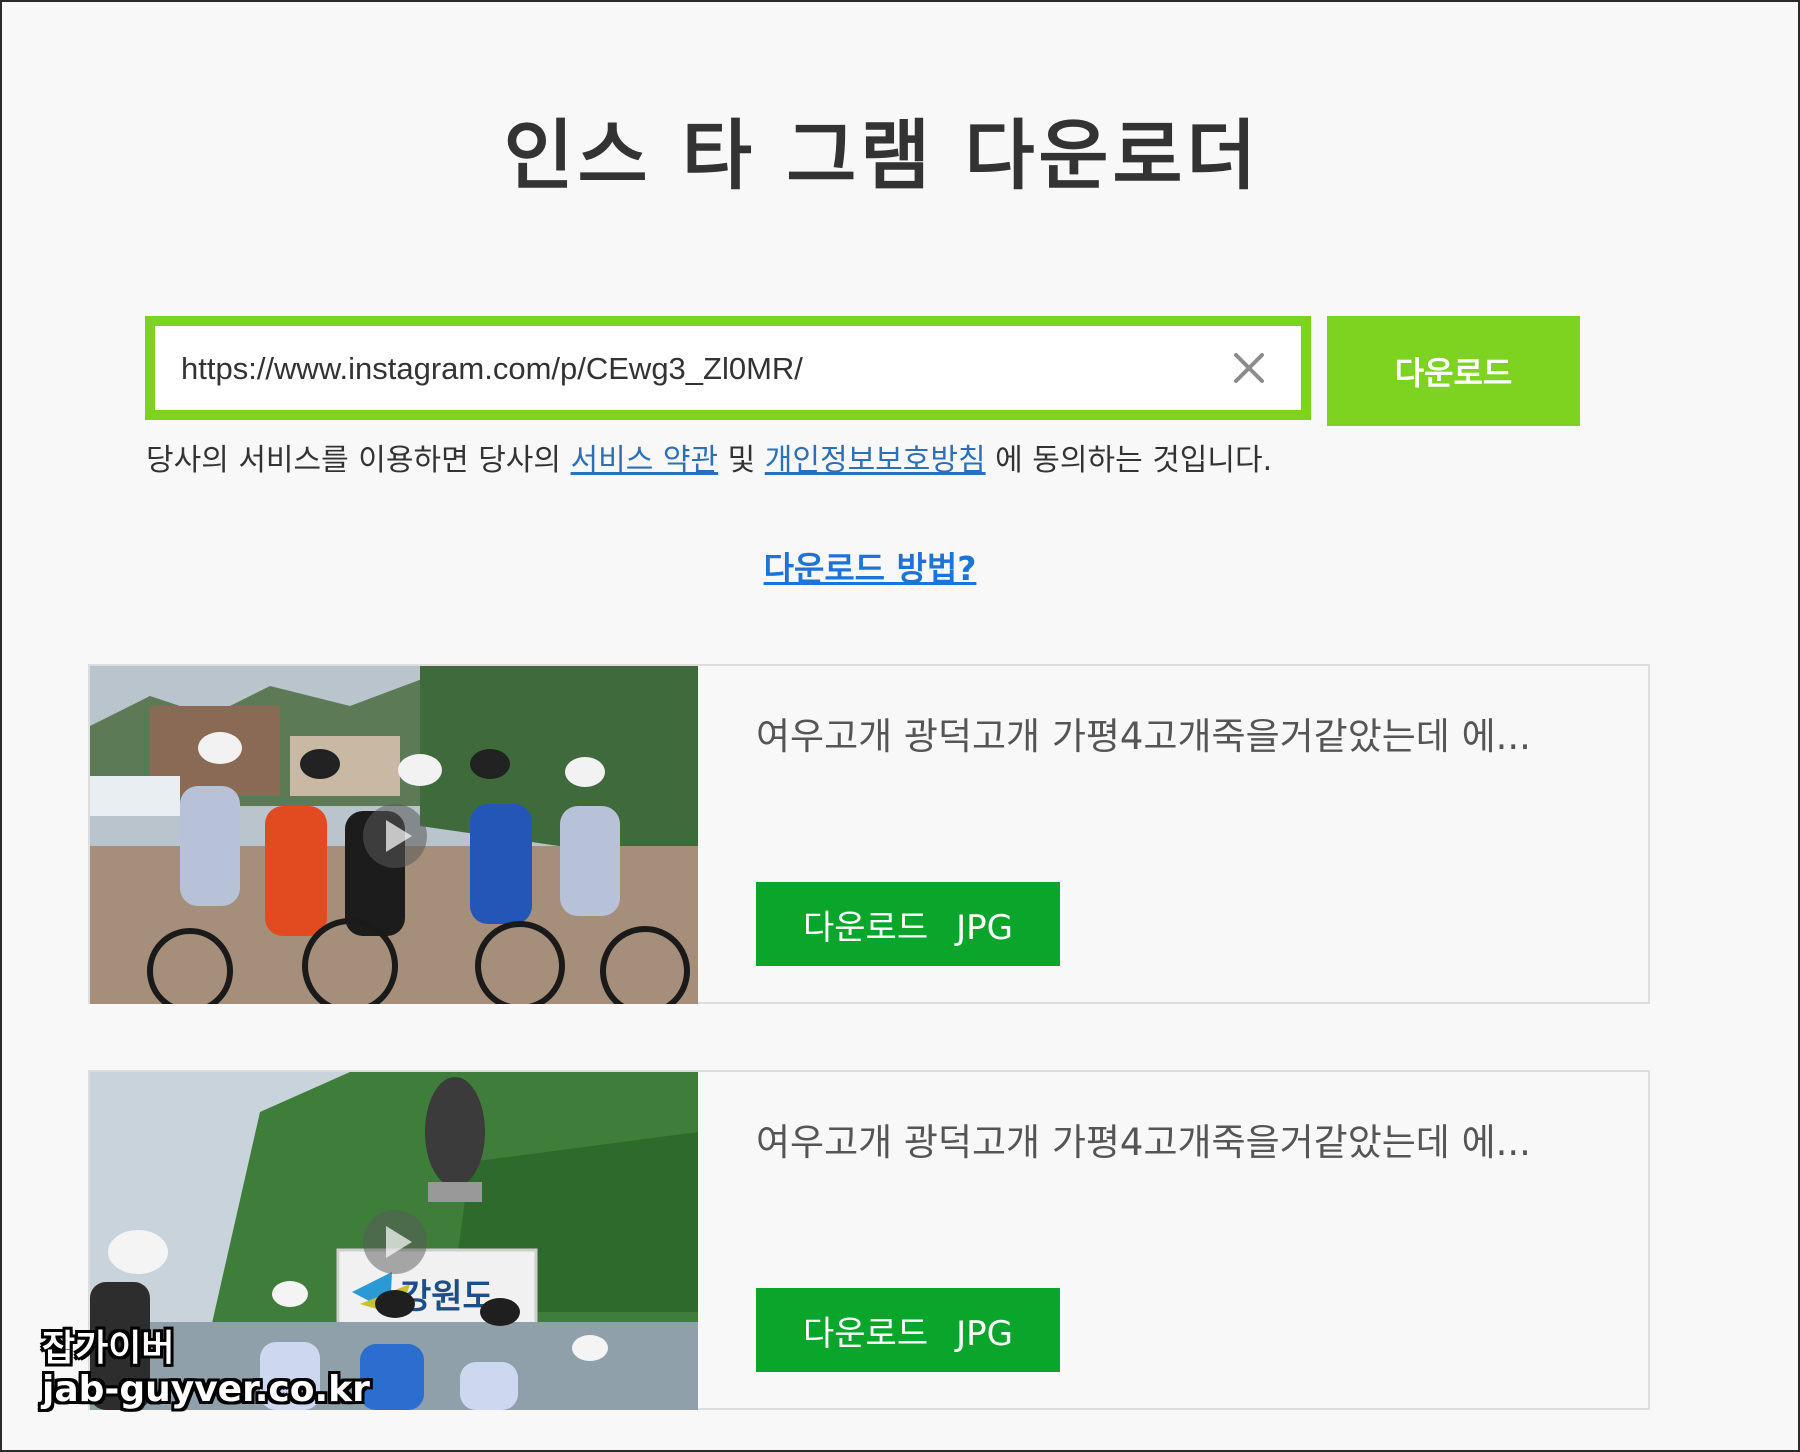 This screenshot has width=1800, height=1452. What do you see at coordinates (1249, 368) in the screenshot?
I see `close-icon` at bounding box center [1249, 368].